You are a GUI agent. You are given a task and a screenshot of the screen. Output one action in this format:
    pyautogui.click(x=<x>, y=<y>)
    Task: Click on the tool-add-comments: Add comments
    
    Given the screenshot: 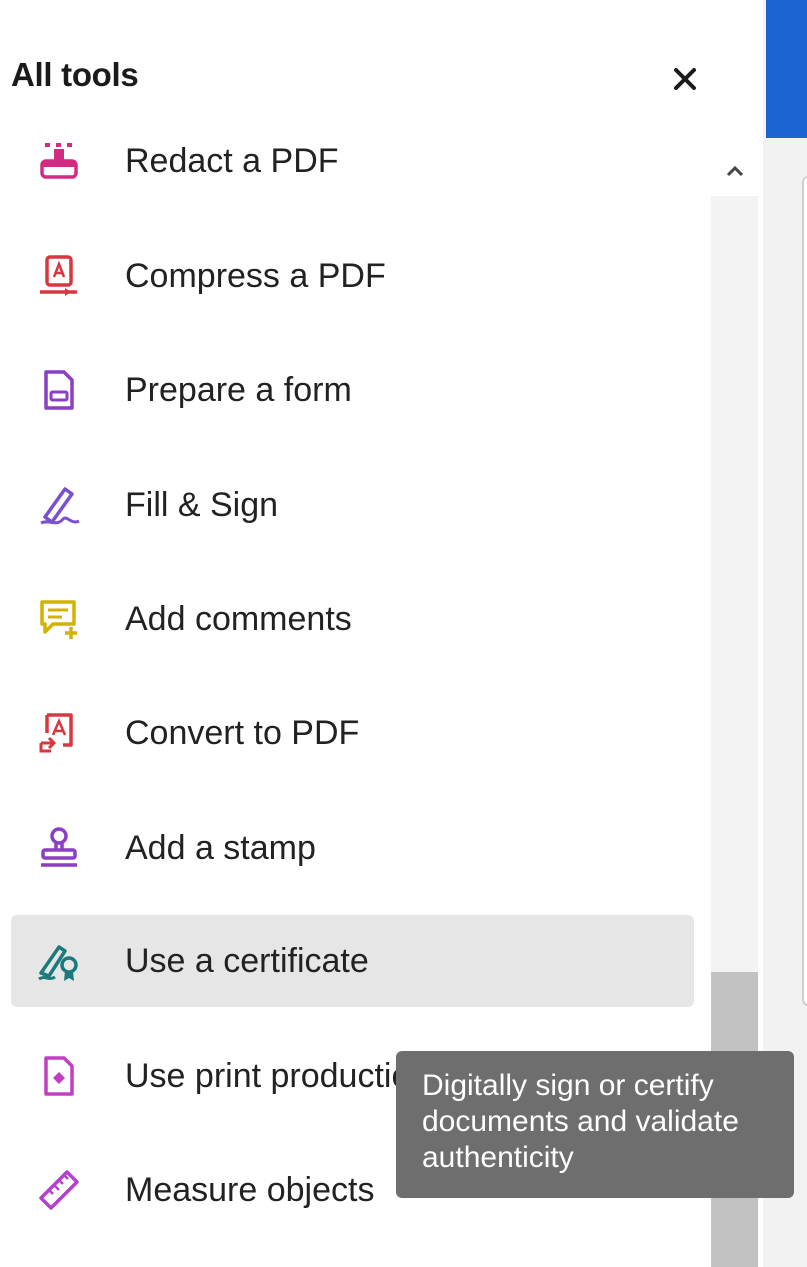 What is the action you would take?
    pyautogui.click(x=352, y=619)
    